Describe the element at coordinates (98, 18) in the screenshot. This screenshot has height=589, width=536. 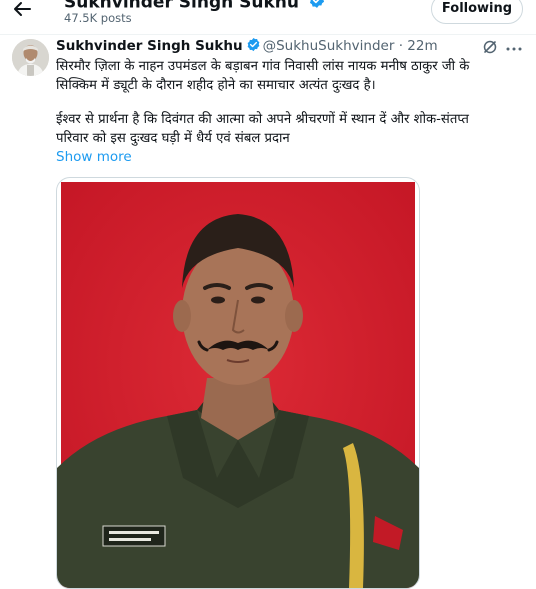
I see `post-count: 47.5K posts` at that location.